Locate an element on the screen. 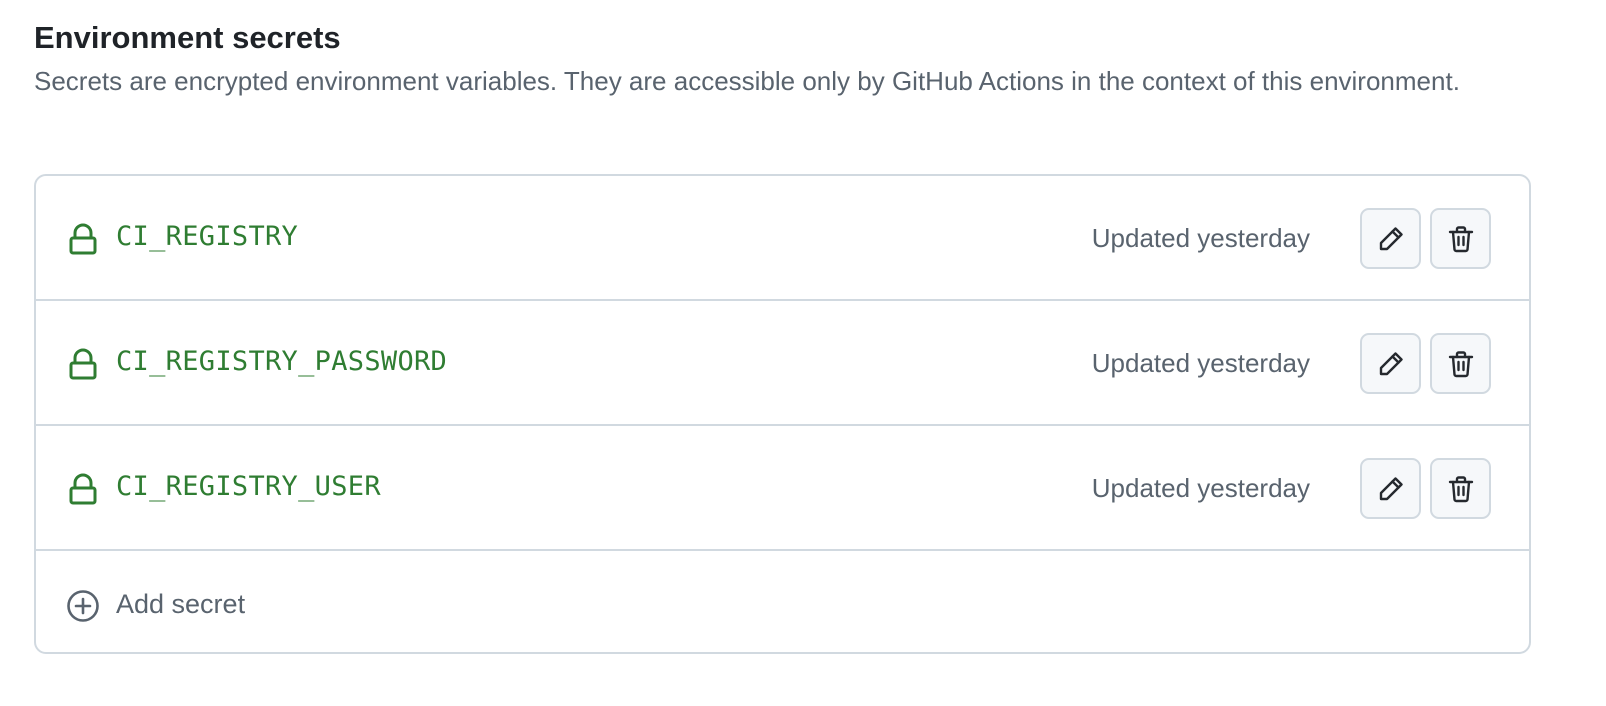 This screenshot has width=1606, height=706. add-secret-button: Add secret is located at coordinates (782, 601).